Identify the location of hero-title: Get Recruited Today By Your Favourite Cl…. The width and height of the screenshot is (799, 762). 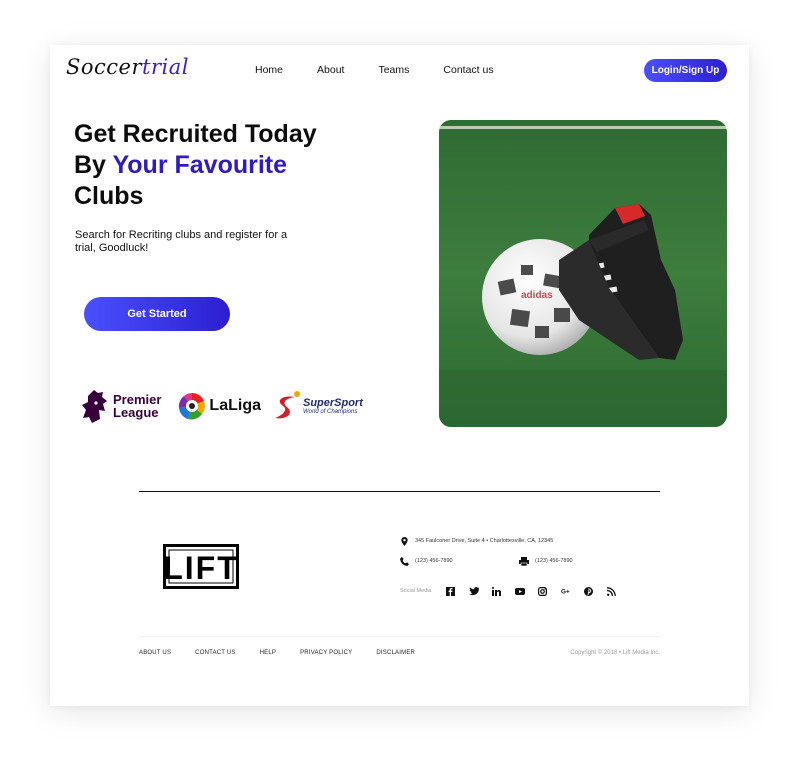
(224, 165).